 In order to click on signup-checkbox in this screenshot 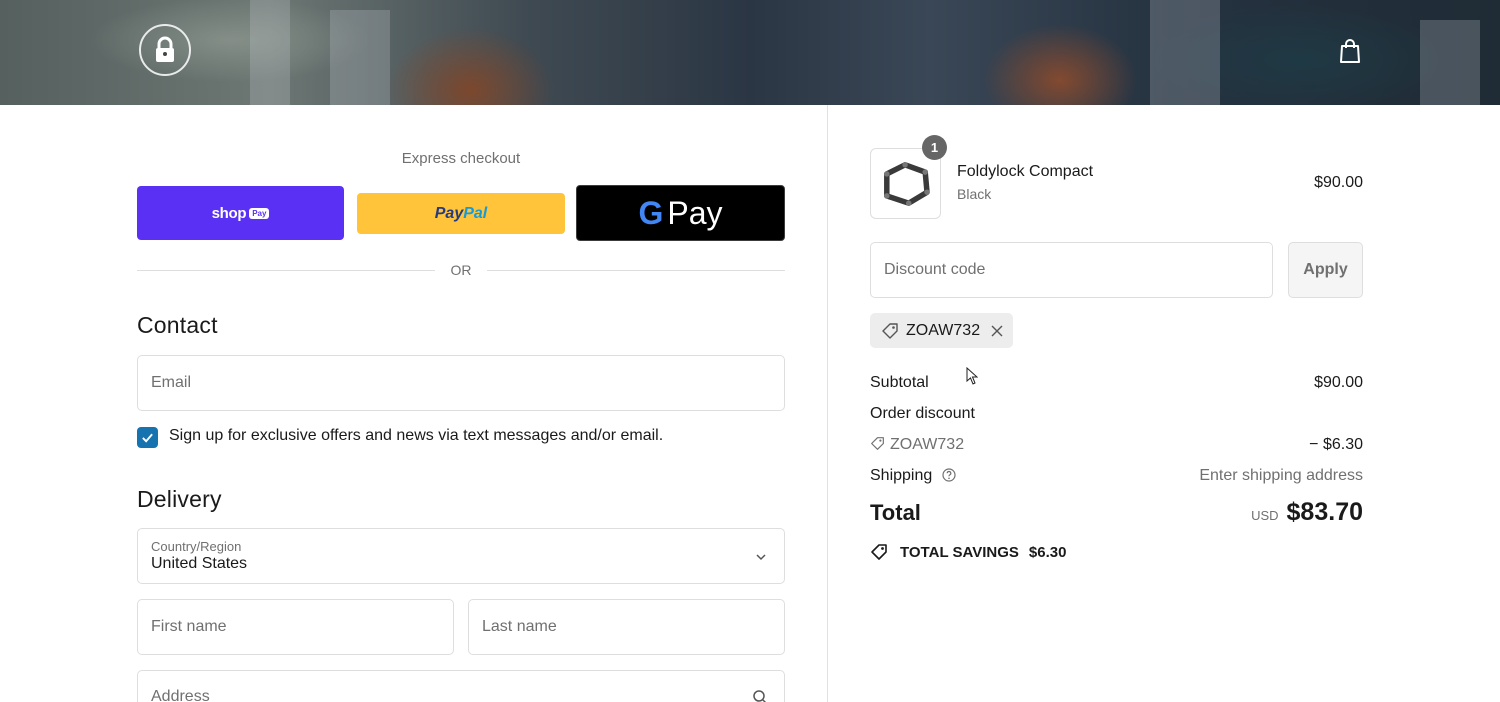, I will do `click(147, 437)`.